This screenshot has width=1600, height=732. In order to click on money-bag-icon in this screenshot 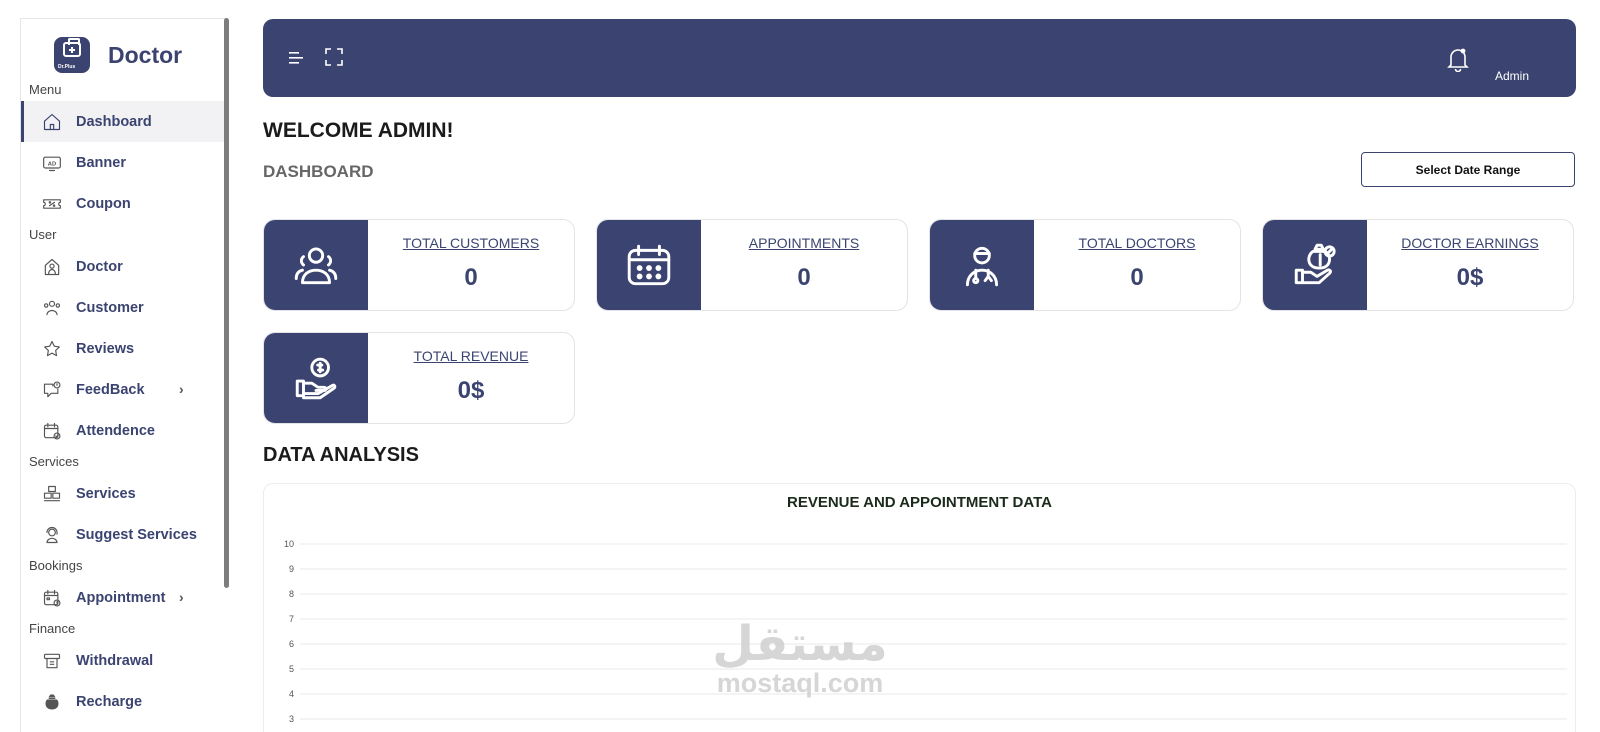, I will do `click(52, 702)`.